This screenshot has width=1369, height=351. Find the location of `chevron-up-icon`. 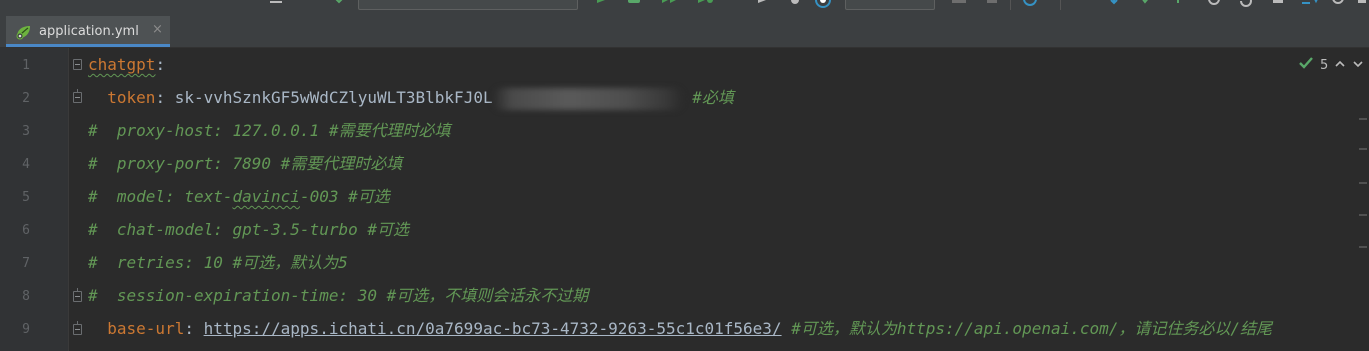

chevron-up-icon is located at coordinates (1340, 65).